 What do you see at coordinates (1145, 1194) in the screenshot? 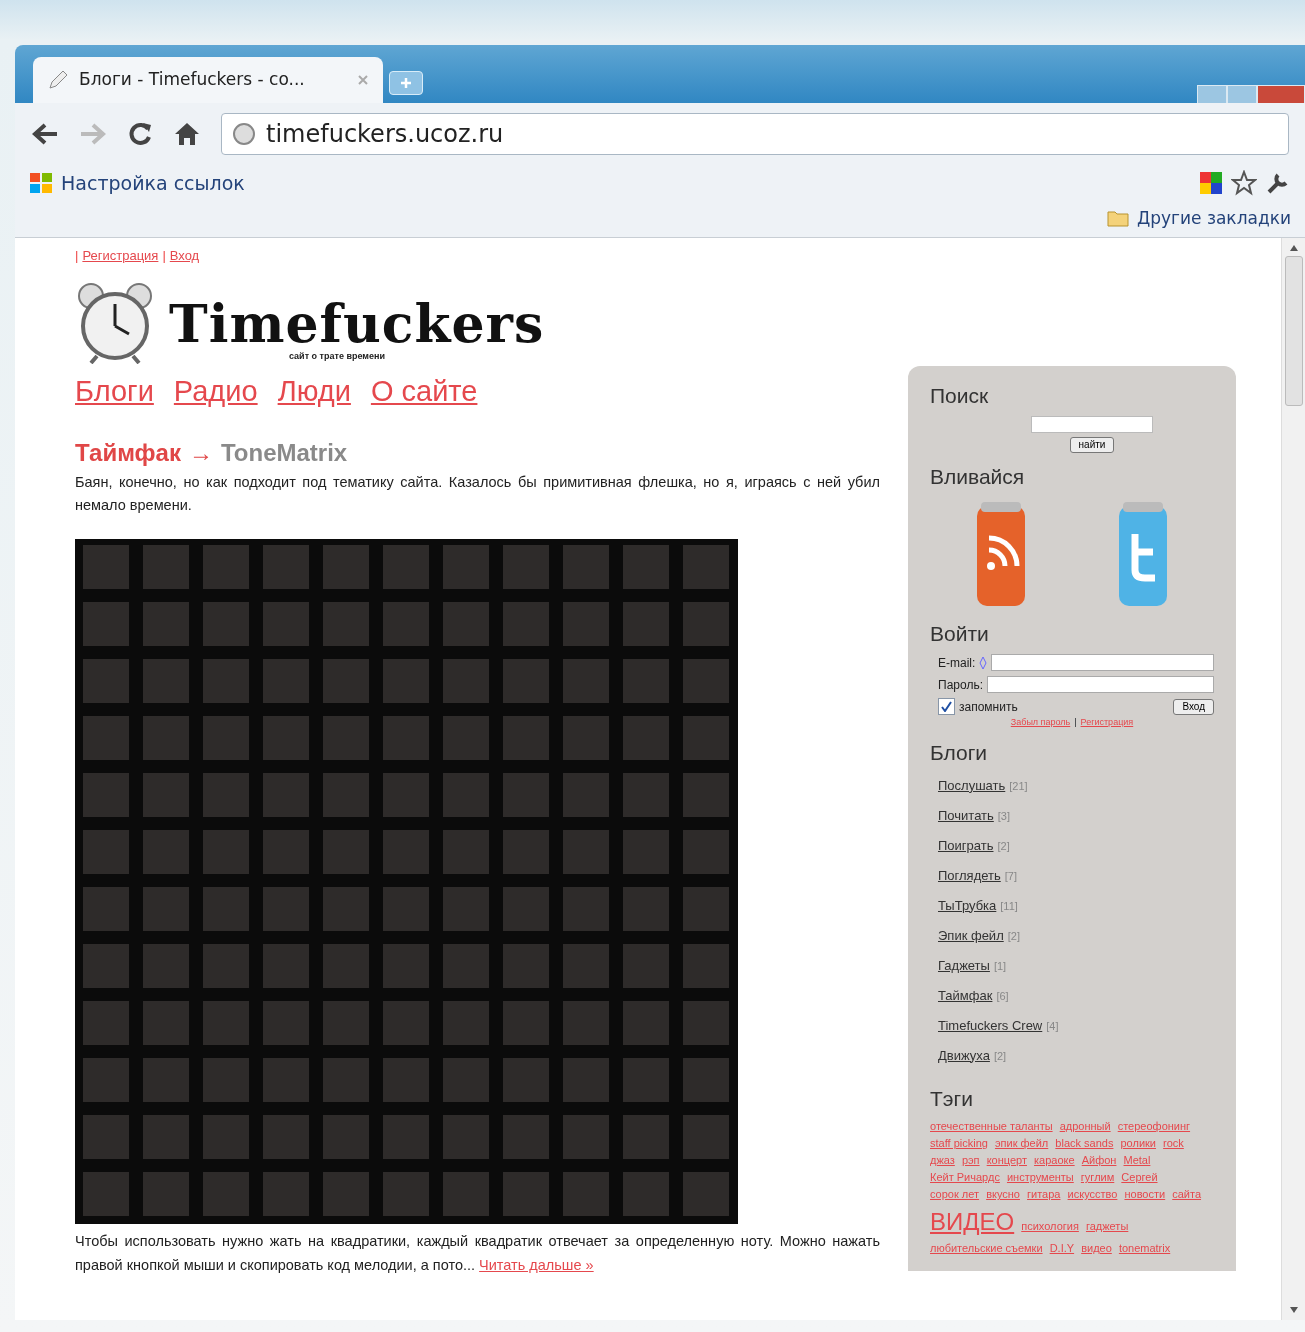
I see `tag-link: новости` at bounding box center [1145, 1194].